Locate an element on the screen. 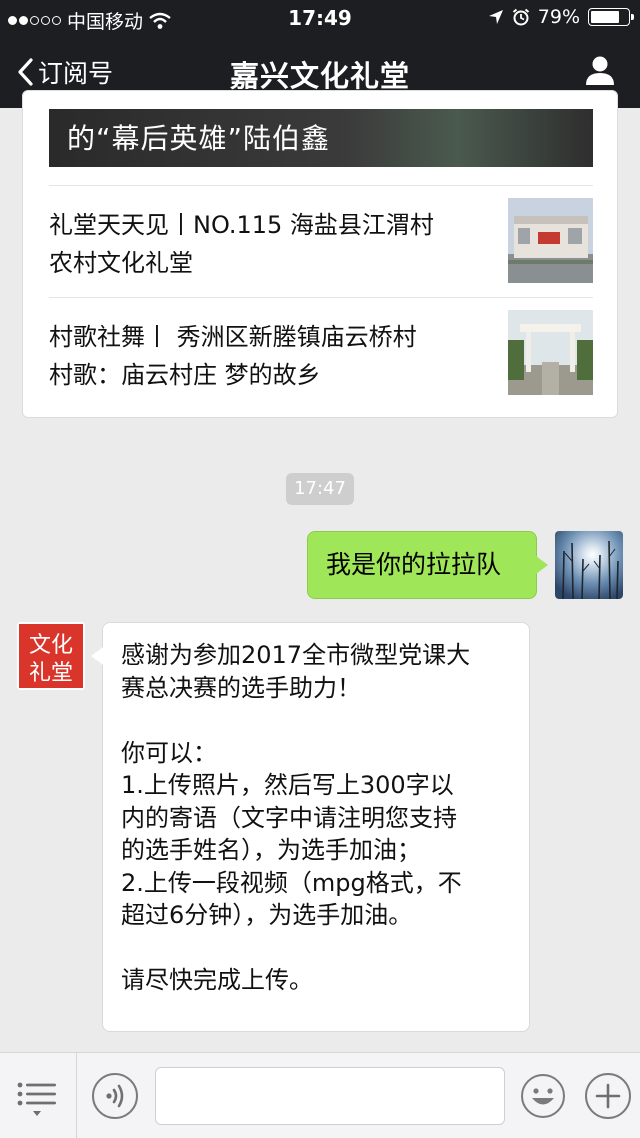 This screenshot has height=1138, width=640. article-cover: 的“幕后英雄”陆伯鑫 is located at coordinates (321, 138).